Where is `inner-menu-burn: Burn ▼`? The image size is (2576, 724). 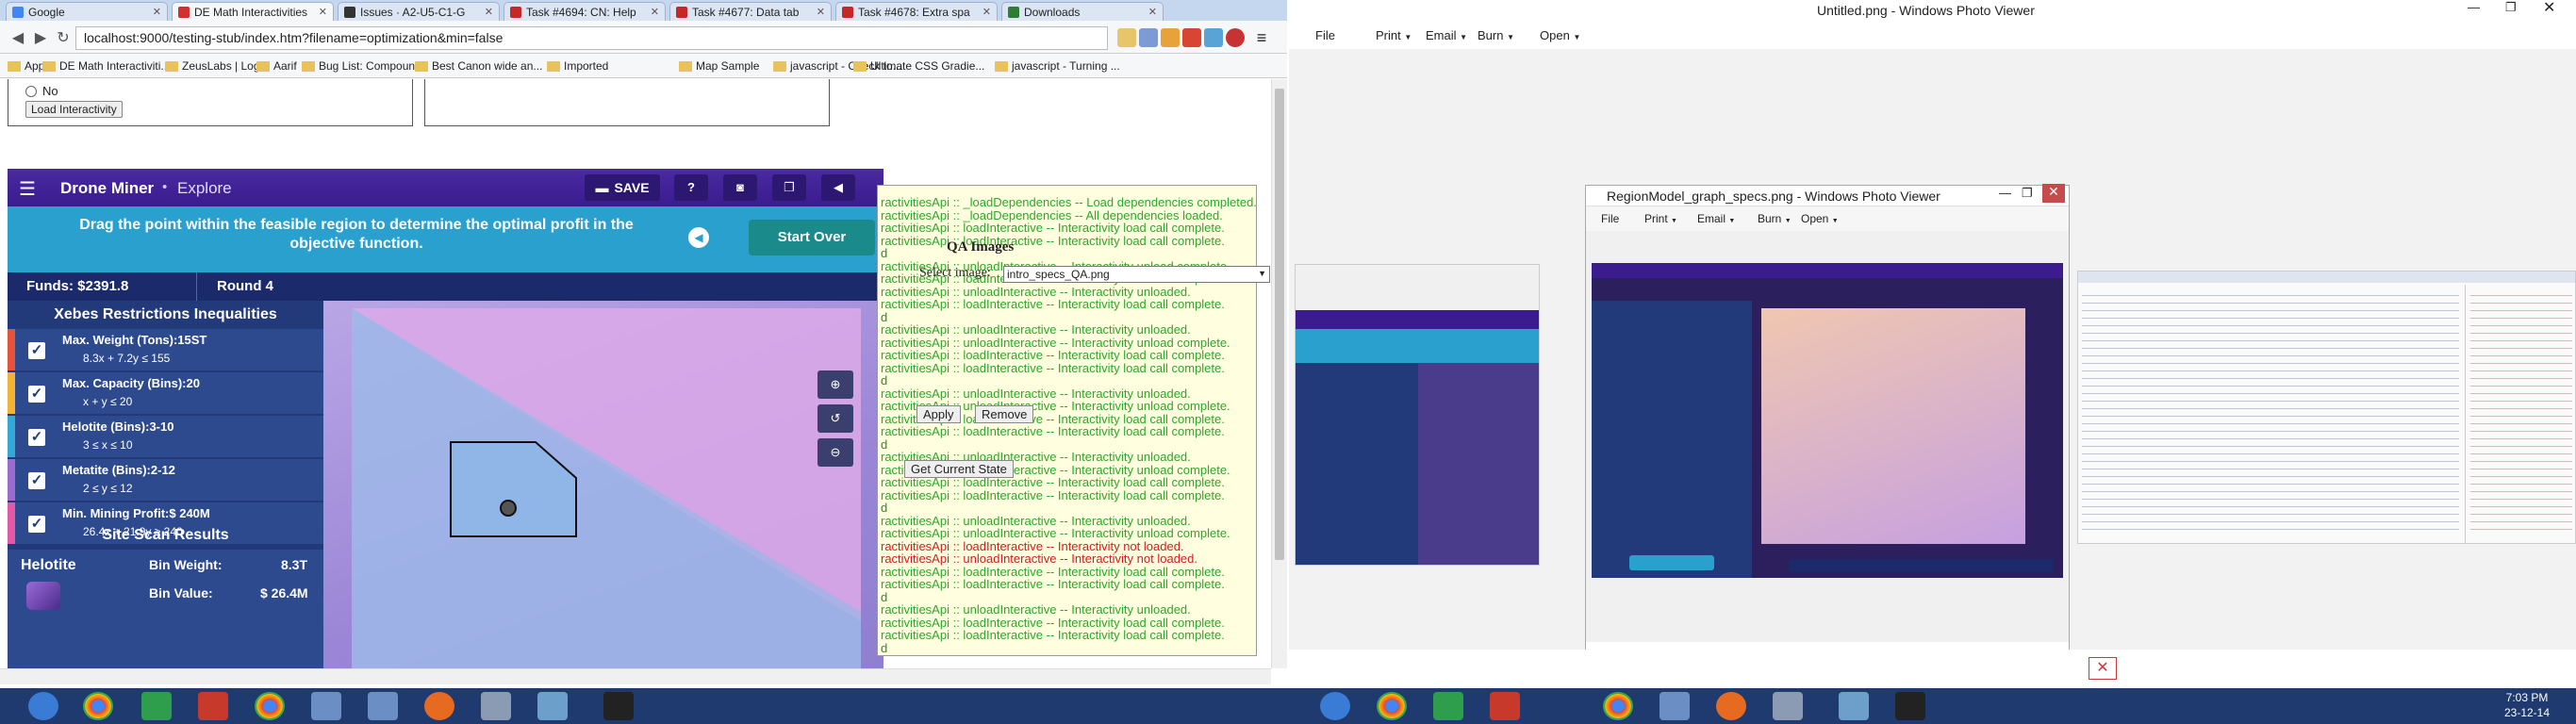
inner-menu-burn: Burn ▼ is located at coordinates (1775, 218).